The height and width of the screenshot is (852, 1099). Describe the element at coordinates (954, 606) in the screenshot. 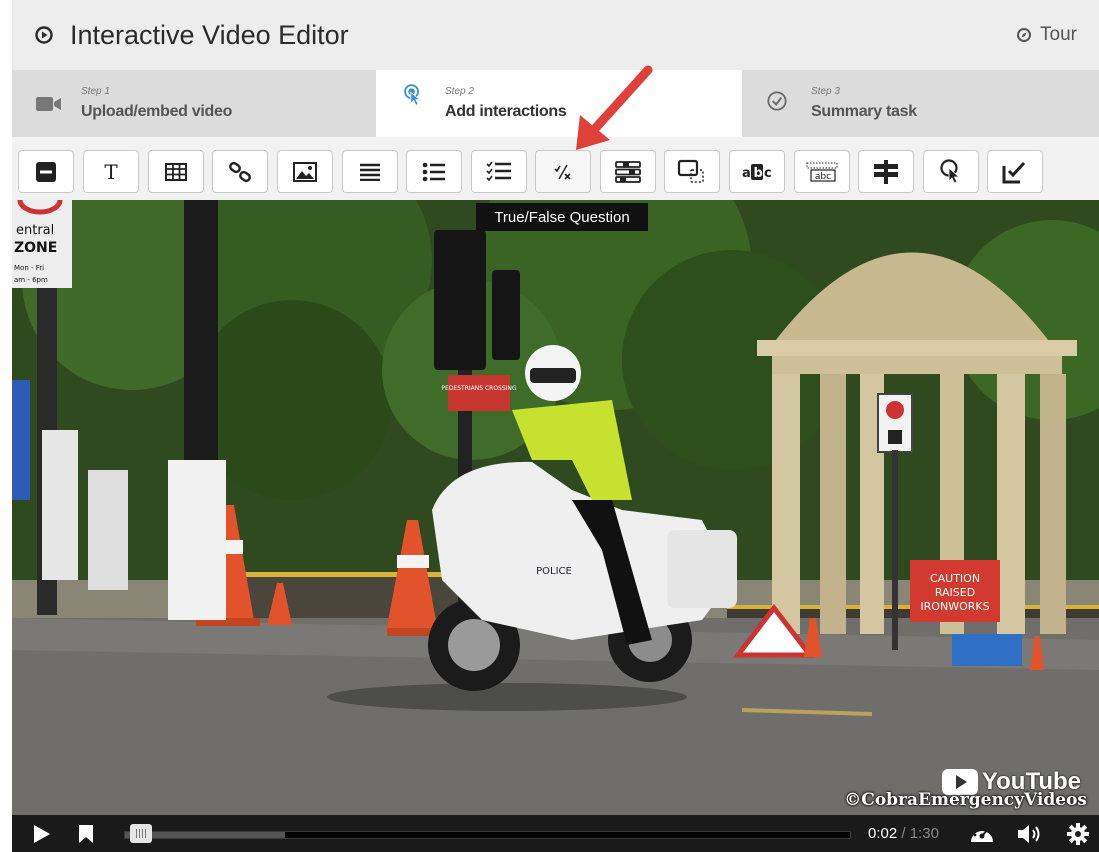

I see `sign-text: IRONWORKS` at that location.